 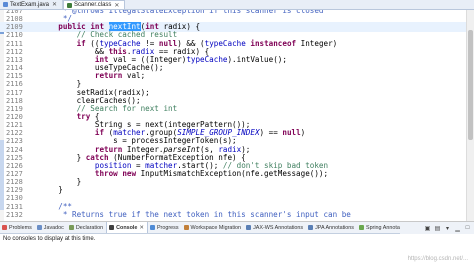 I want to click on tab-declaration: Declaration, so click(x=86, y=227).